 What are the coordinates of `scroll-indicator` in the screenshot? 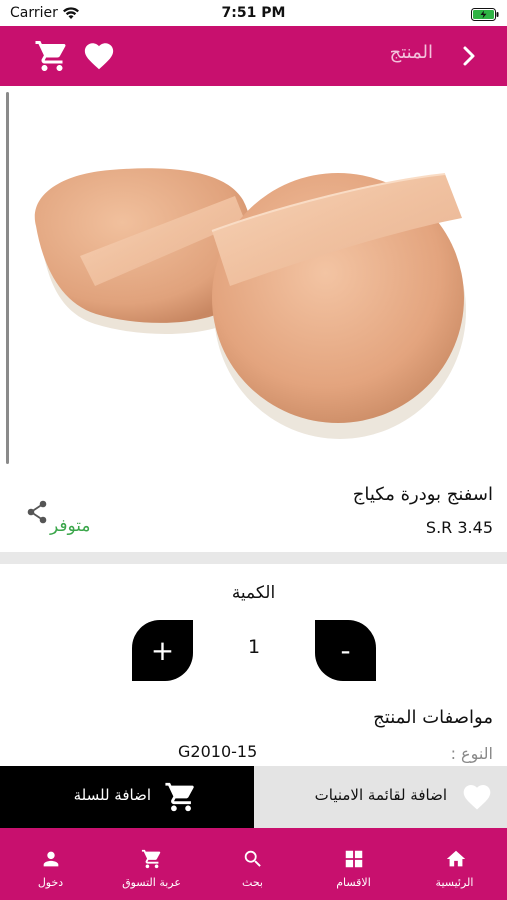 It's located at (7, 278).